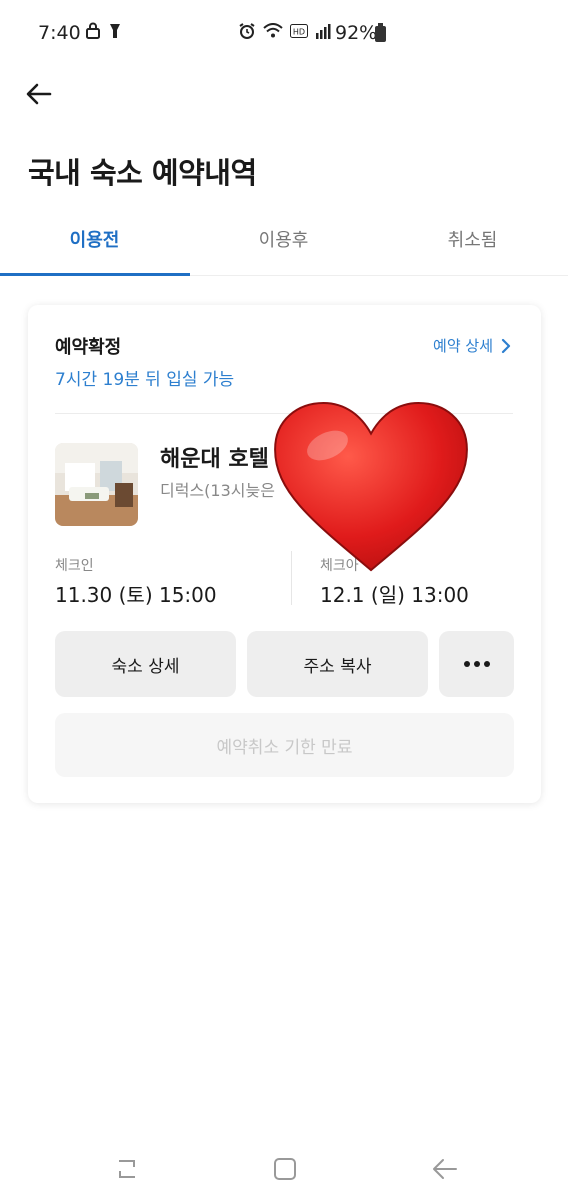 The height and width of the screenshot is (1200, 568). What do you see at coordinates (115, 31) in the screenshot?
I see `flashlight-icon` at bounding box center [115, 31].